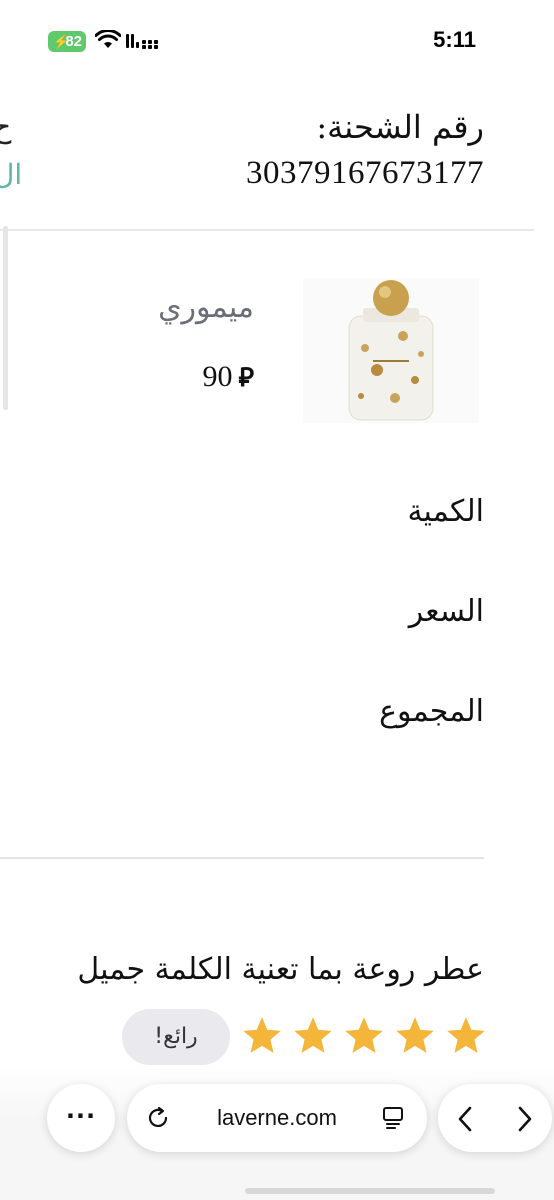 The image size is (554, 1200). What do you see at coordinates (11, 174) in the screenshot?
I see `offscreen-link: ال` at bounding box center [11, 174].